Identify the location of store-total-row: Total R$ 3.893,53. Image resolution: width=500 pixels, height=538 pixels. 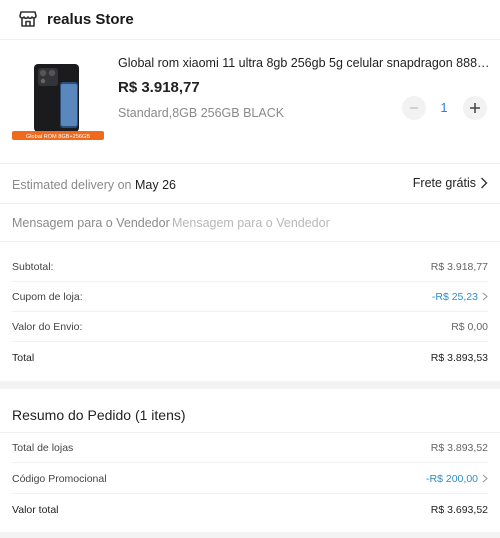
(250, 358).